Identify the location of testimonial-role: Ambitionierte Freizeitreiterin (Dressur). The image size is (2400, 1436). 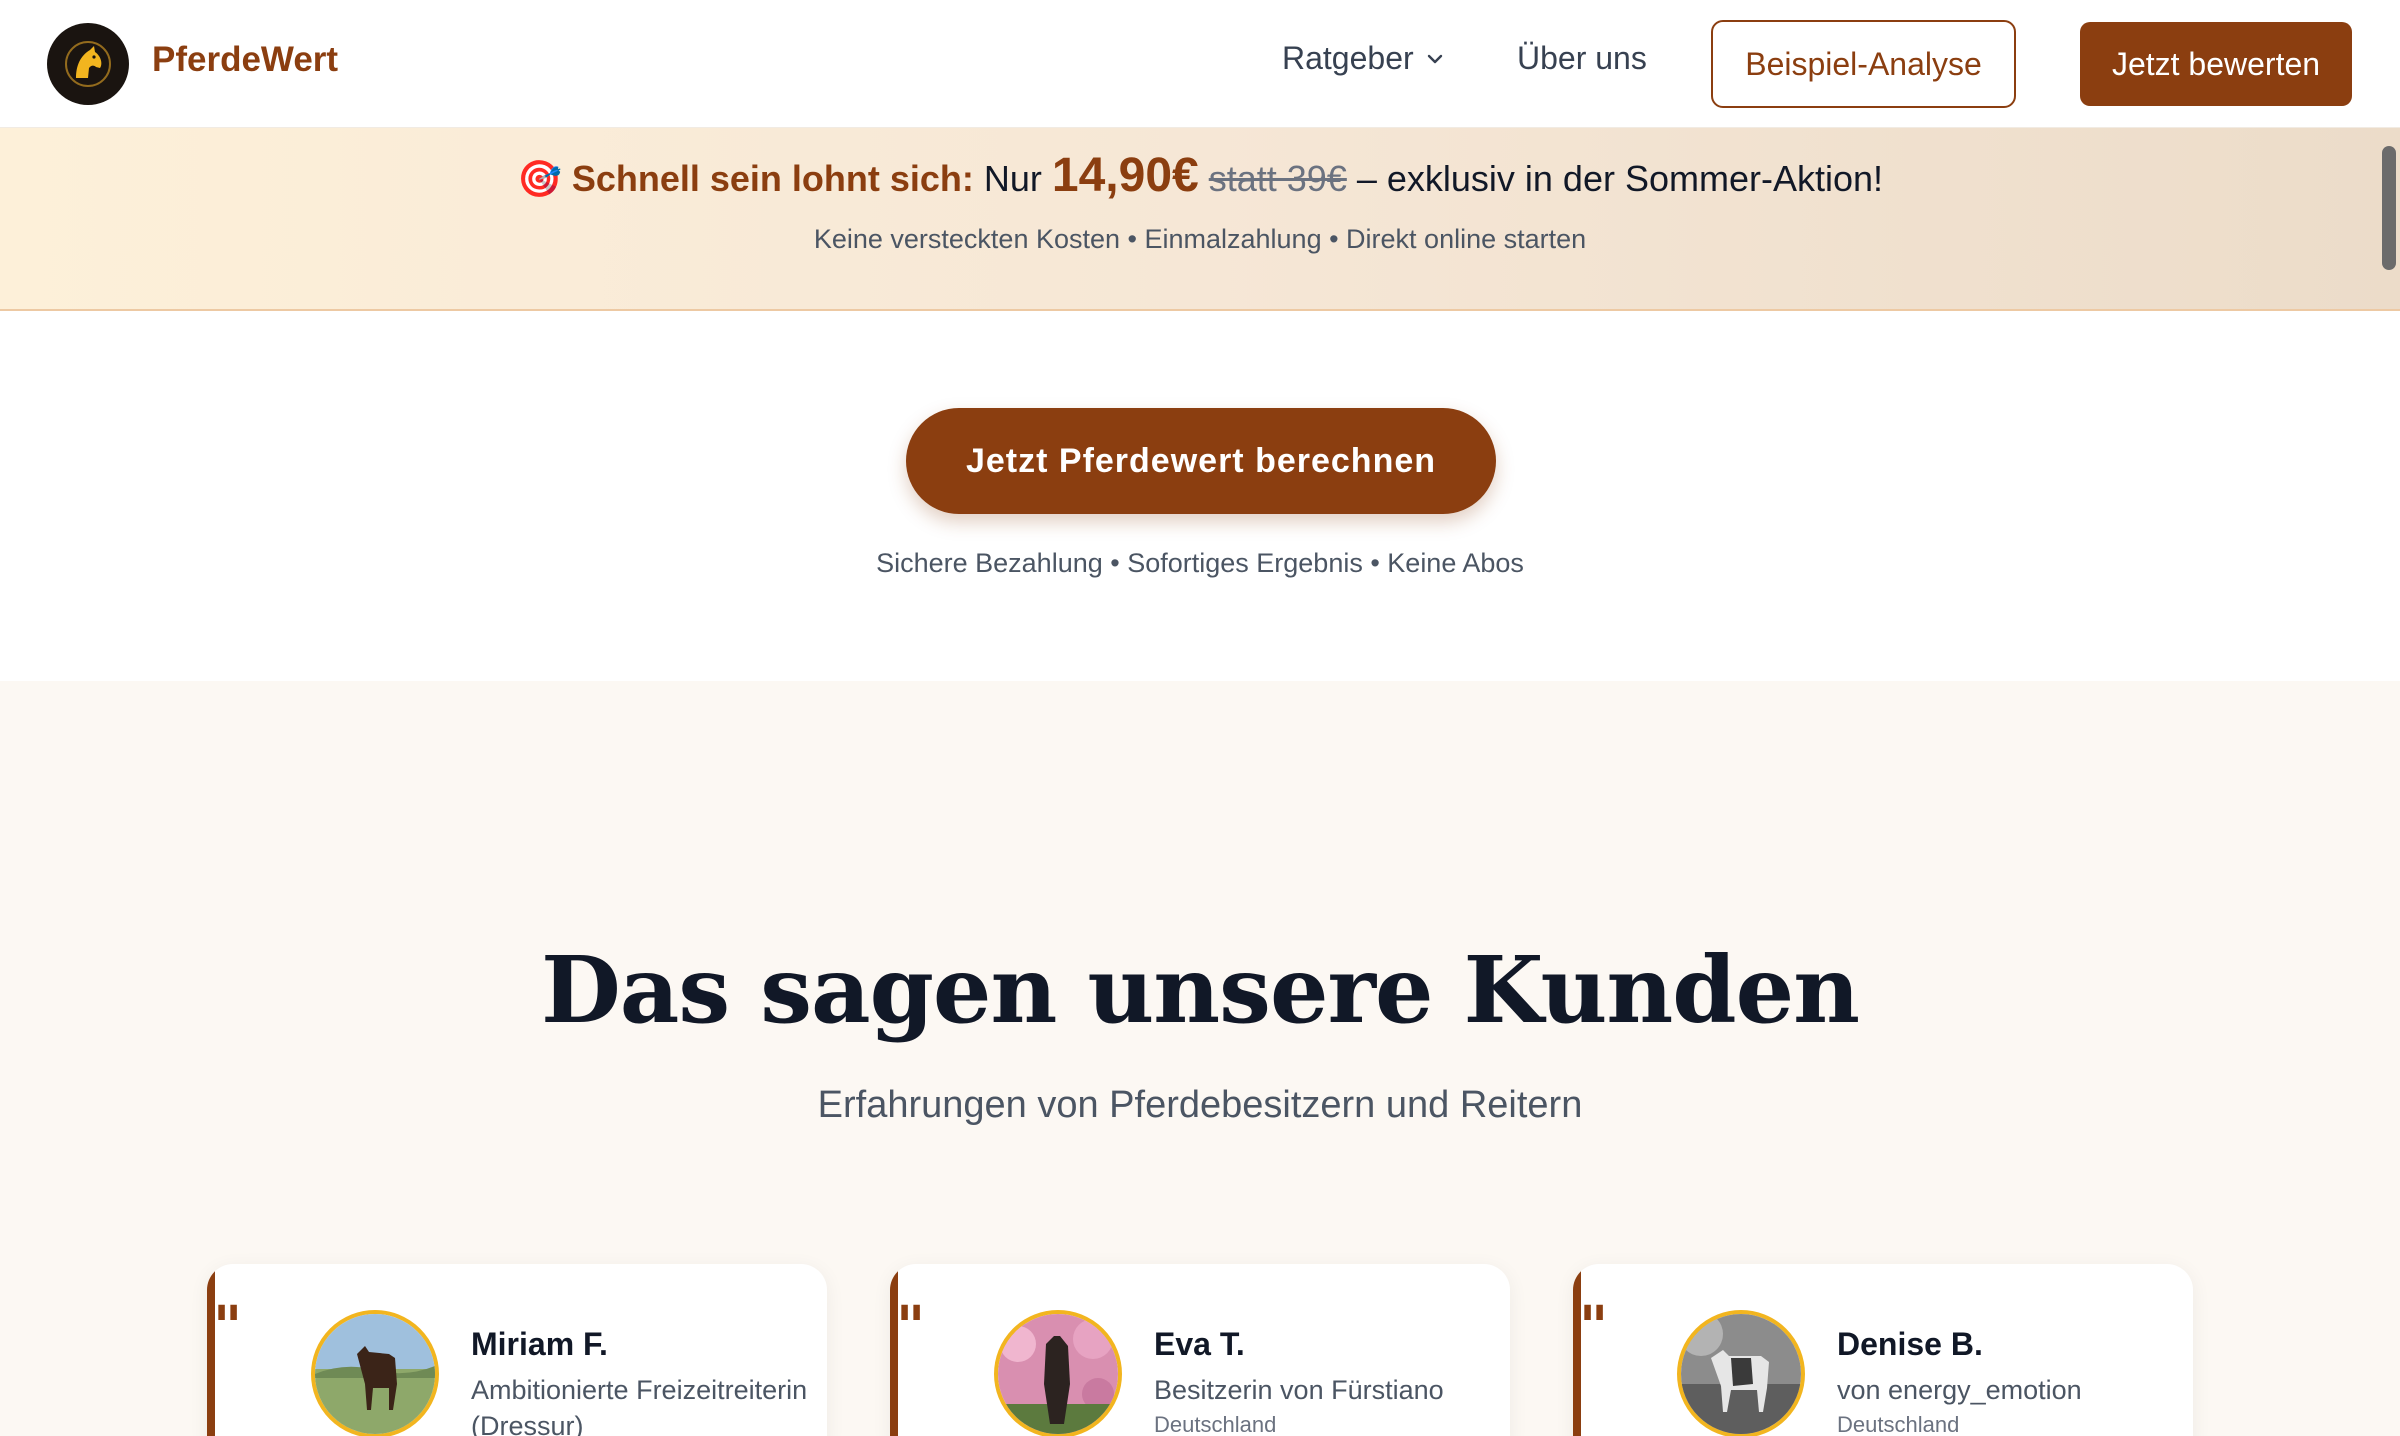
(639, 1405).